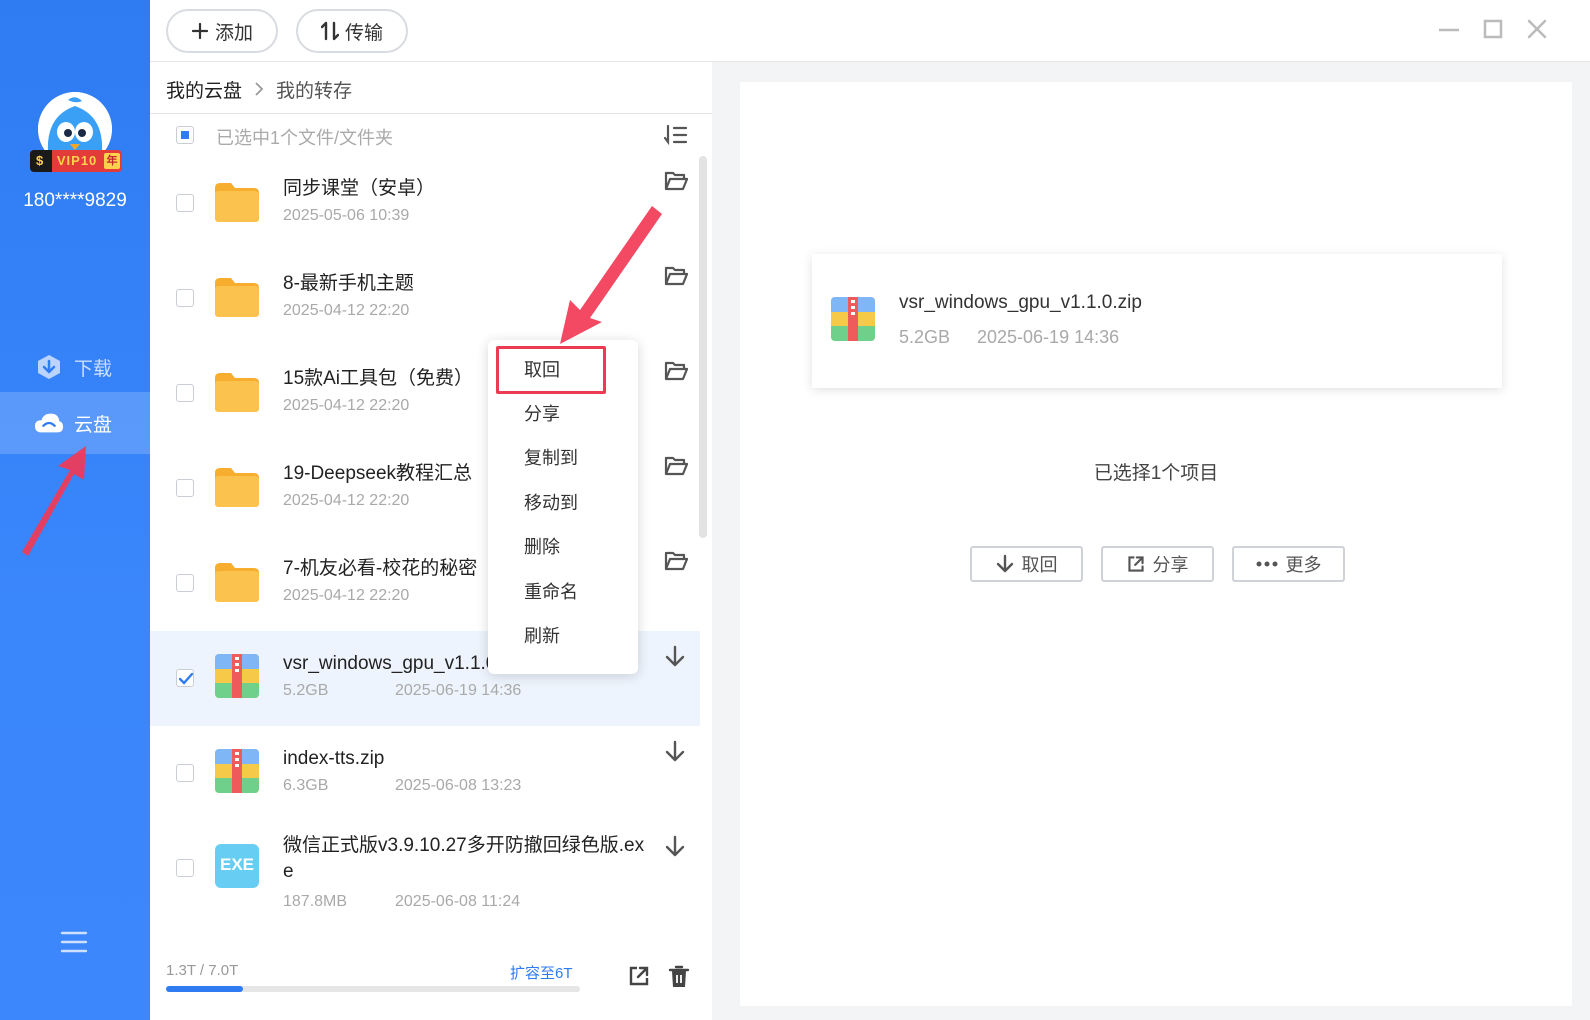 This screenshot has height=1020, width=1590. I want to click on storage-usage: 1.3T / 7.0T, so click(202, 970).